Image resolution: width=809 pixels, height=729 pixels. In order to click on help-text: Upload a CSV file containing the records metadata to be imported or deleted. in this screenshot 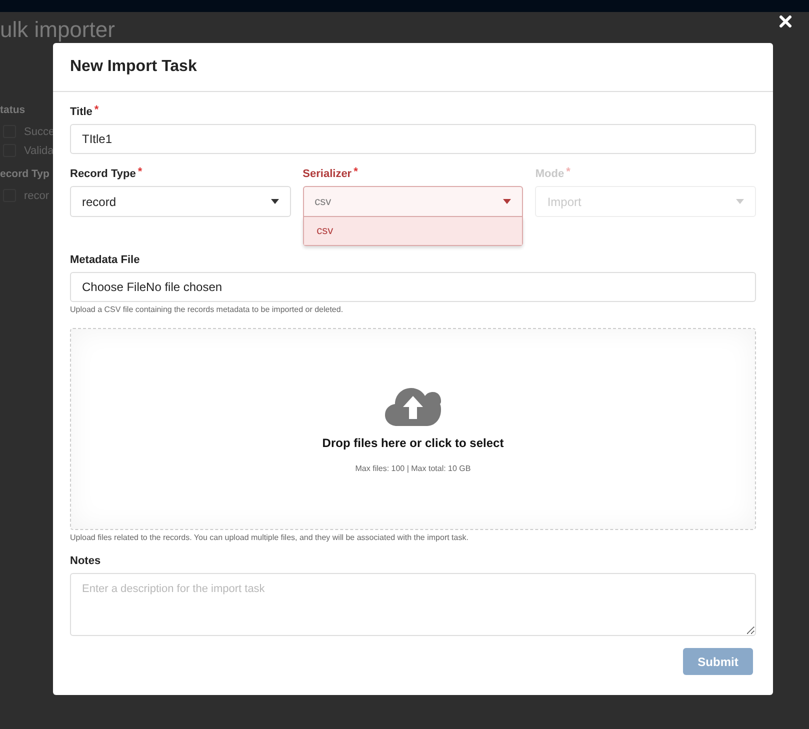, I will do `click(207, 309)`.